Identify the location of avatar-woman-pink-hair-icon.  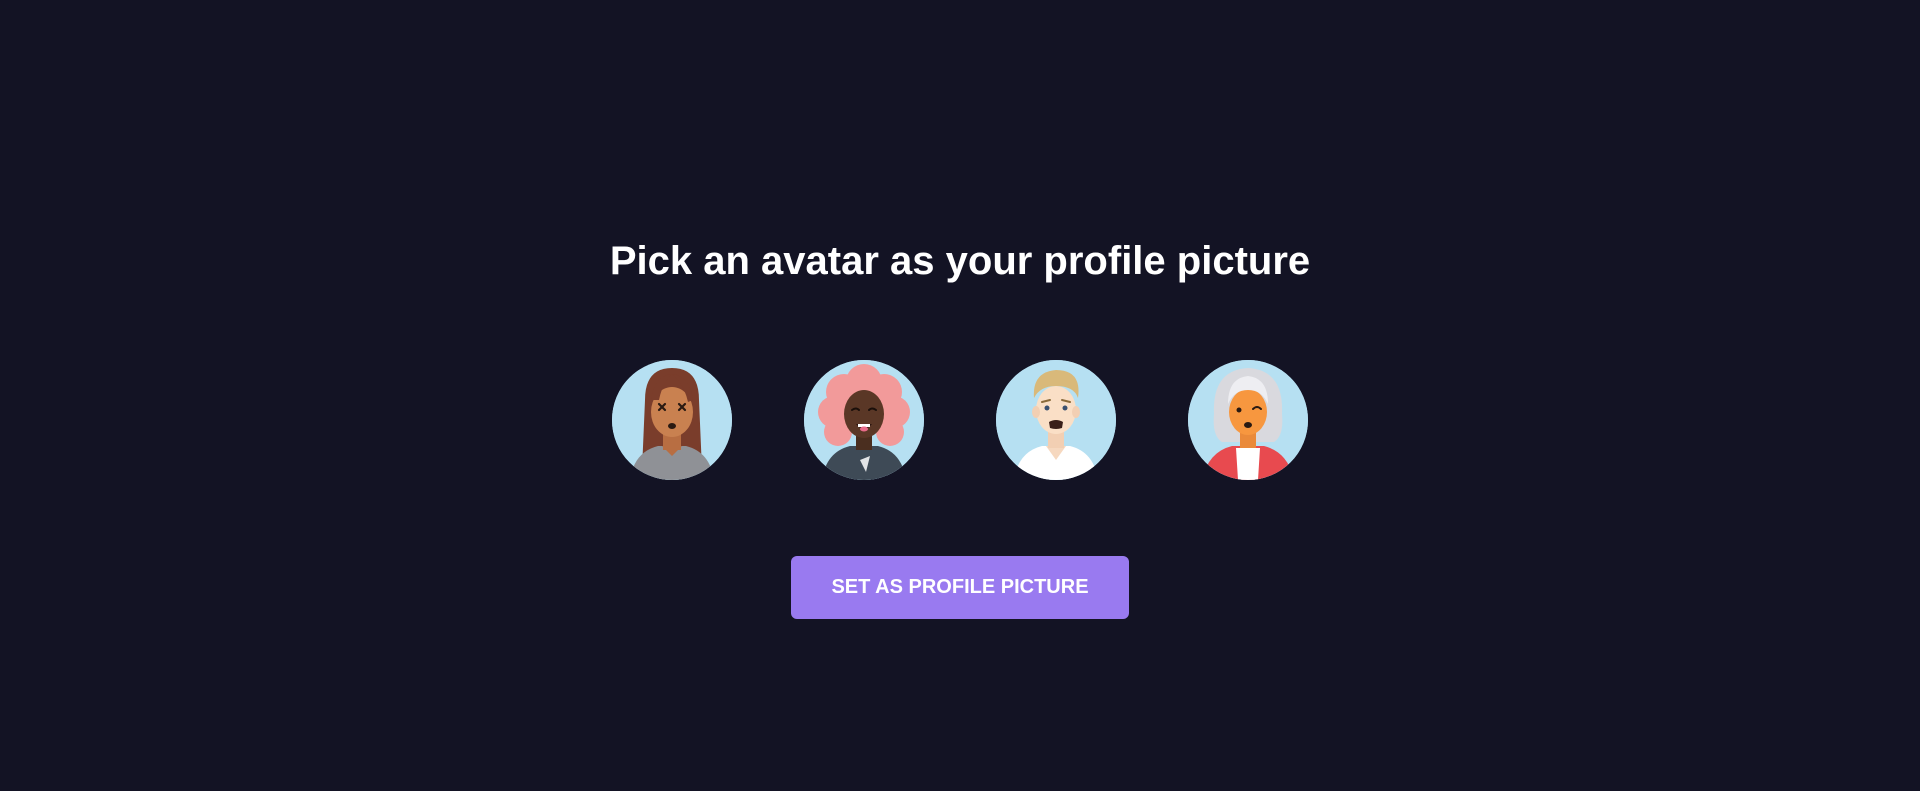
(864, 420).